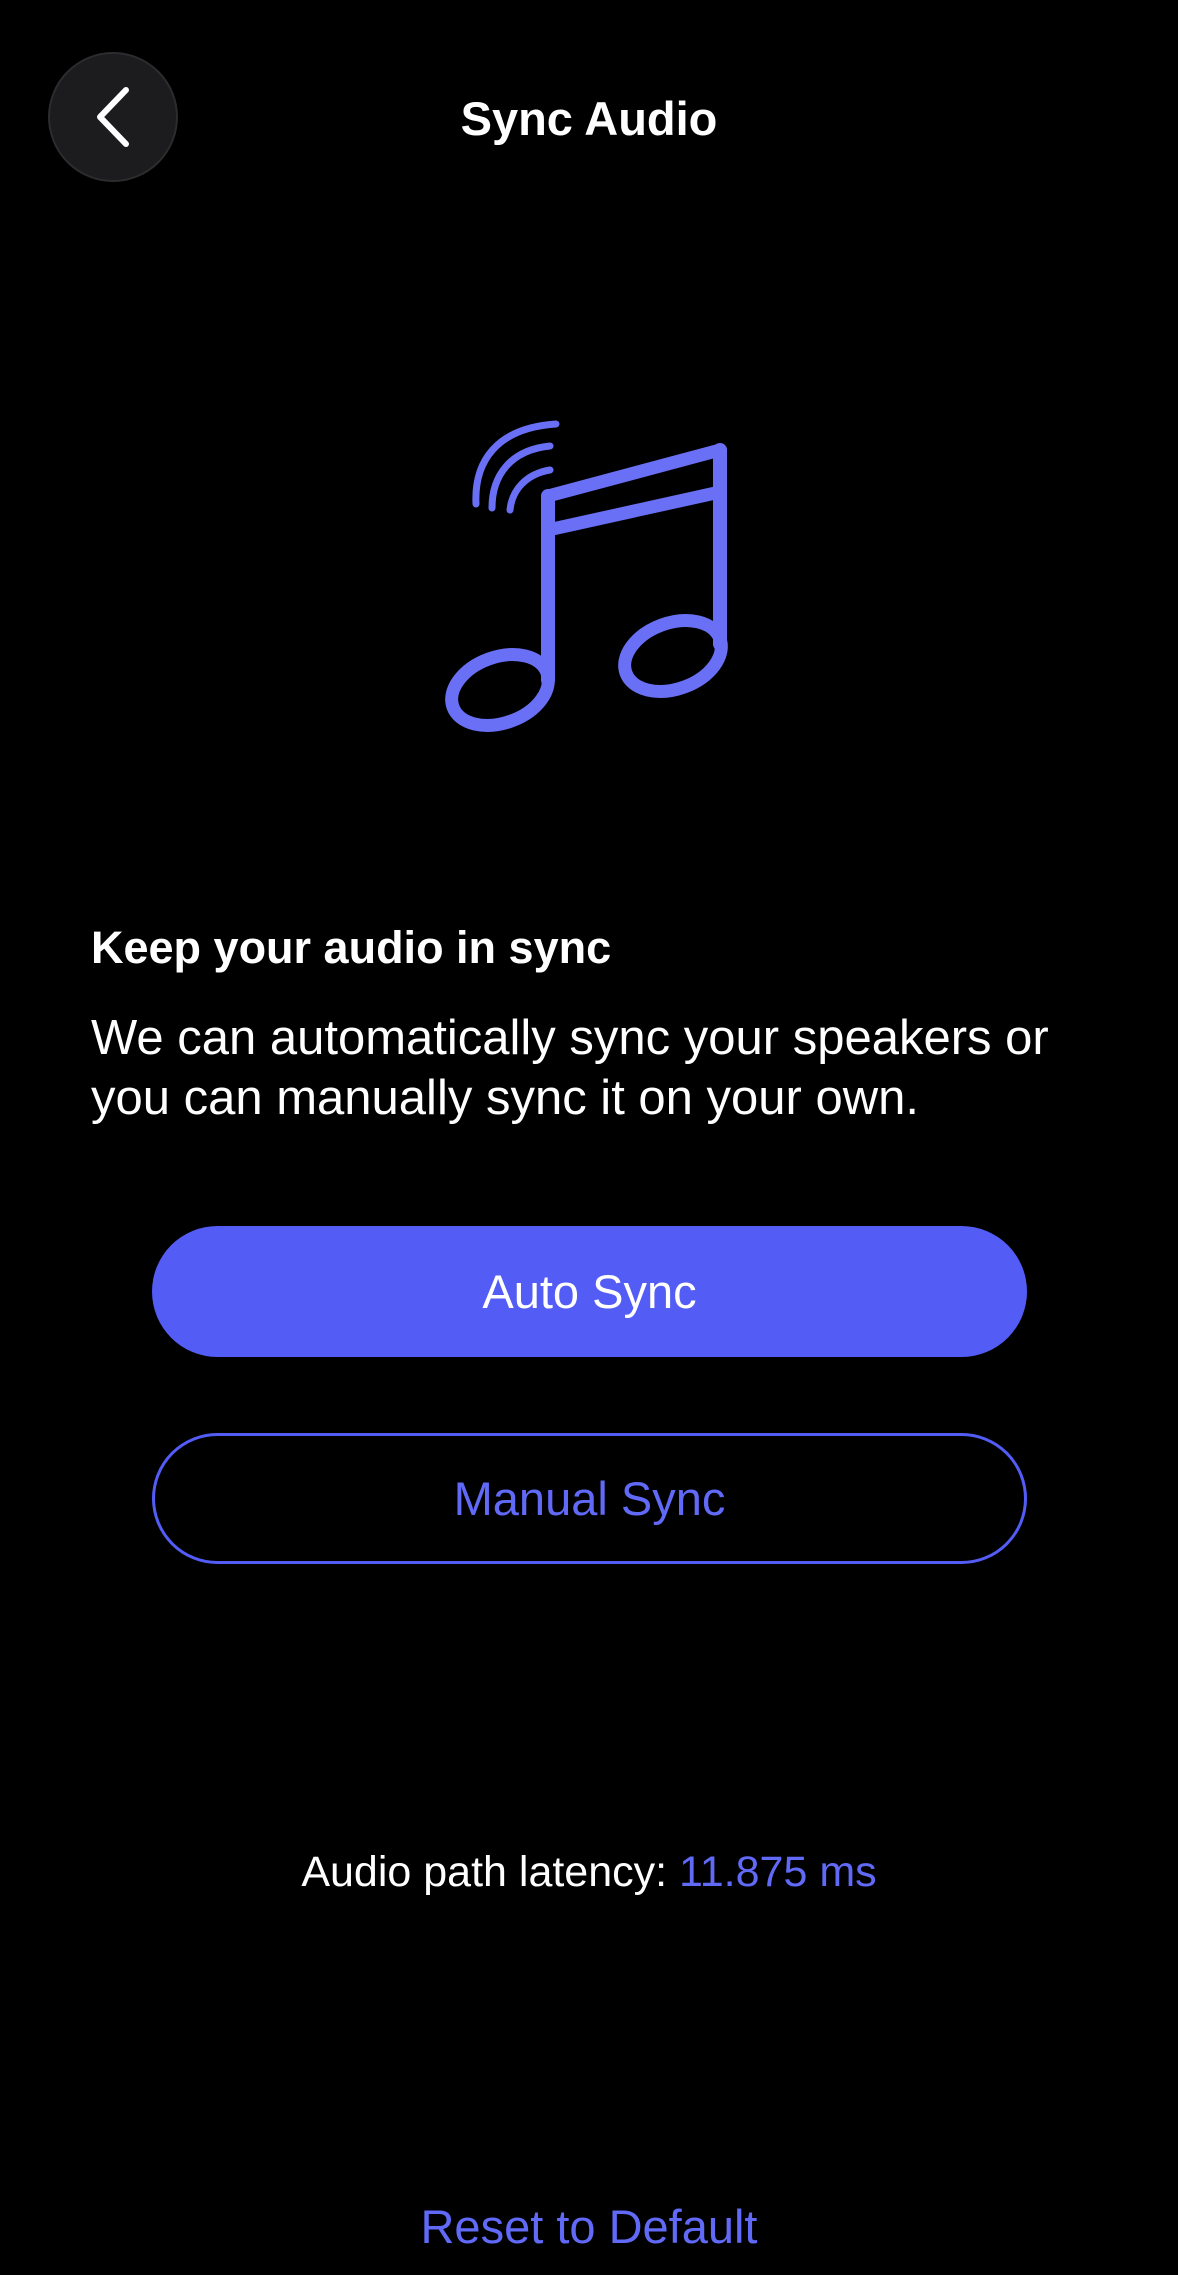 Image resolution: width=1178 pixels, height=2275 pixels. I want to click on latency-readout: Audio path latency: 11.875 ms, so click(589, 1872).